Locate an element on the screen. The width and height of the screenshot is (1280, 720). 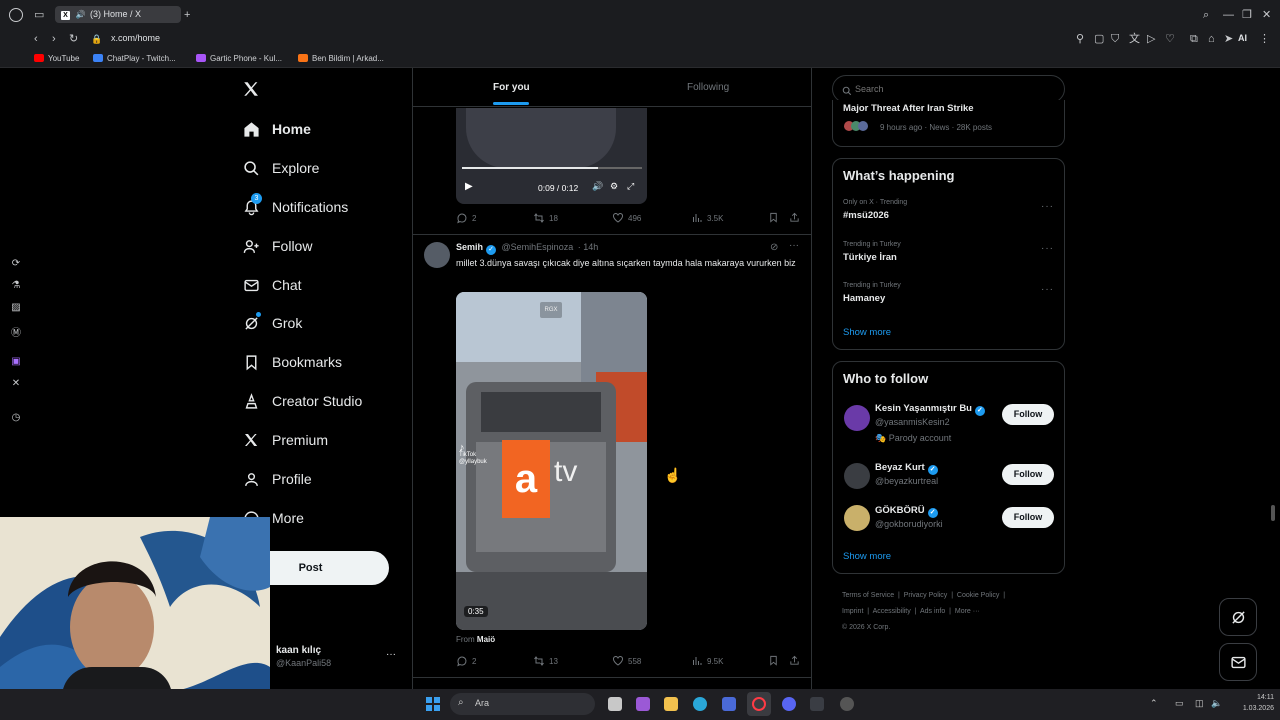
tab-islands-icon: ▭ is located at coordinates (39, 15).